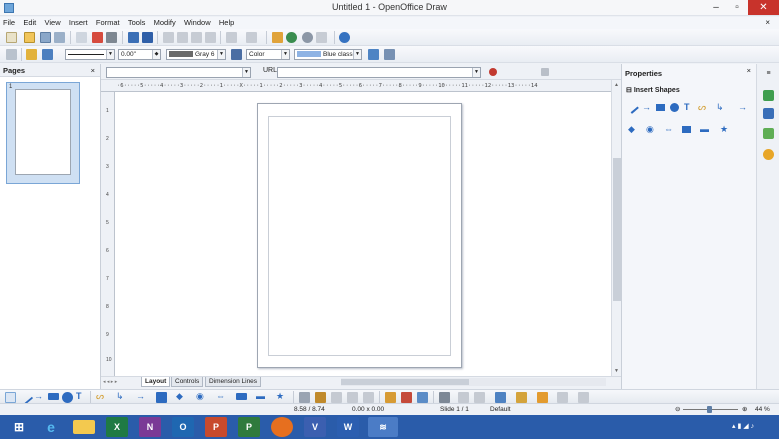  I want to click on callouts-icon: ▬, so click(261, 396).